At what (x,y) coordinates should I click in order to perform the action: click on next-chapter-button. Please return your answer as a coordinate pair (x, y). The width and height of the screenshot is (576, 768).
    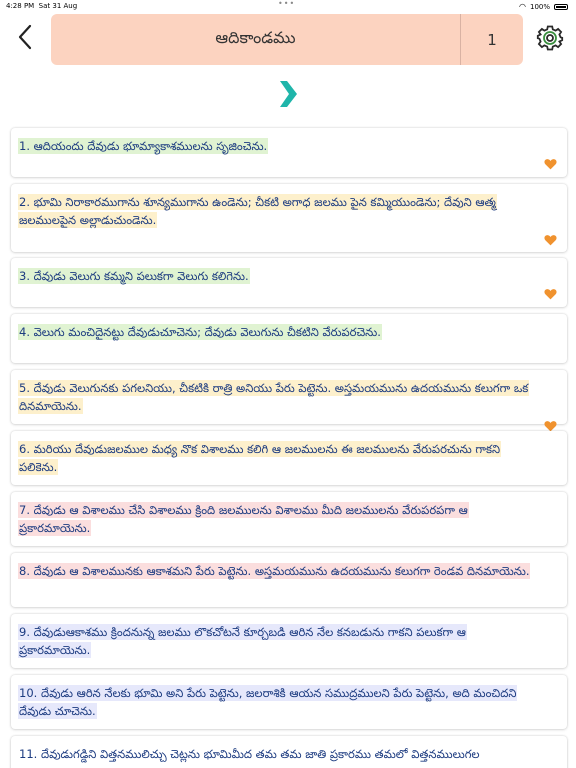
    Looking at the image, I should click on (288, 94).